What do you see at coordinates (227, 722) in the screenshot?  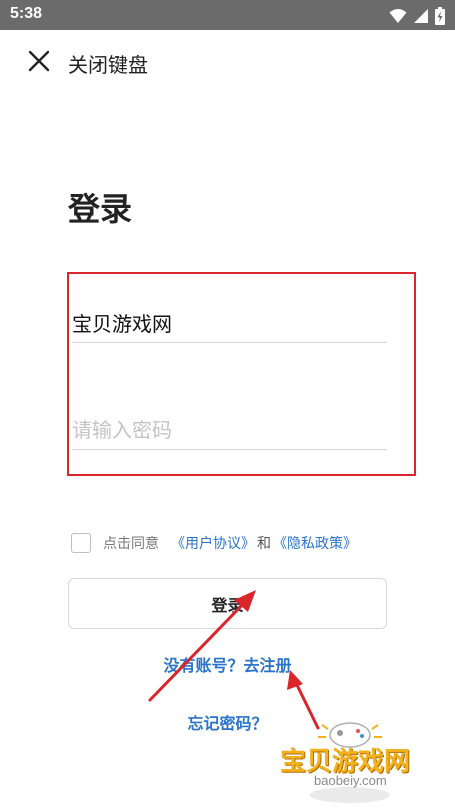 I see `forgot-password-link: 忘记密码？` at bounding box center [227, 722].